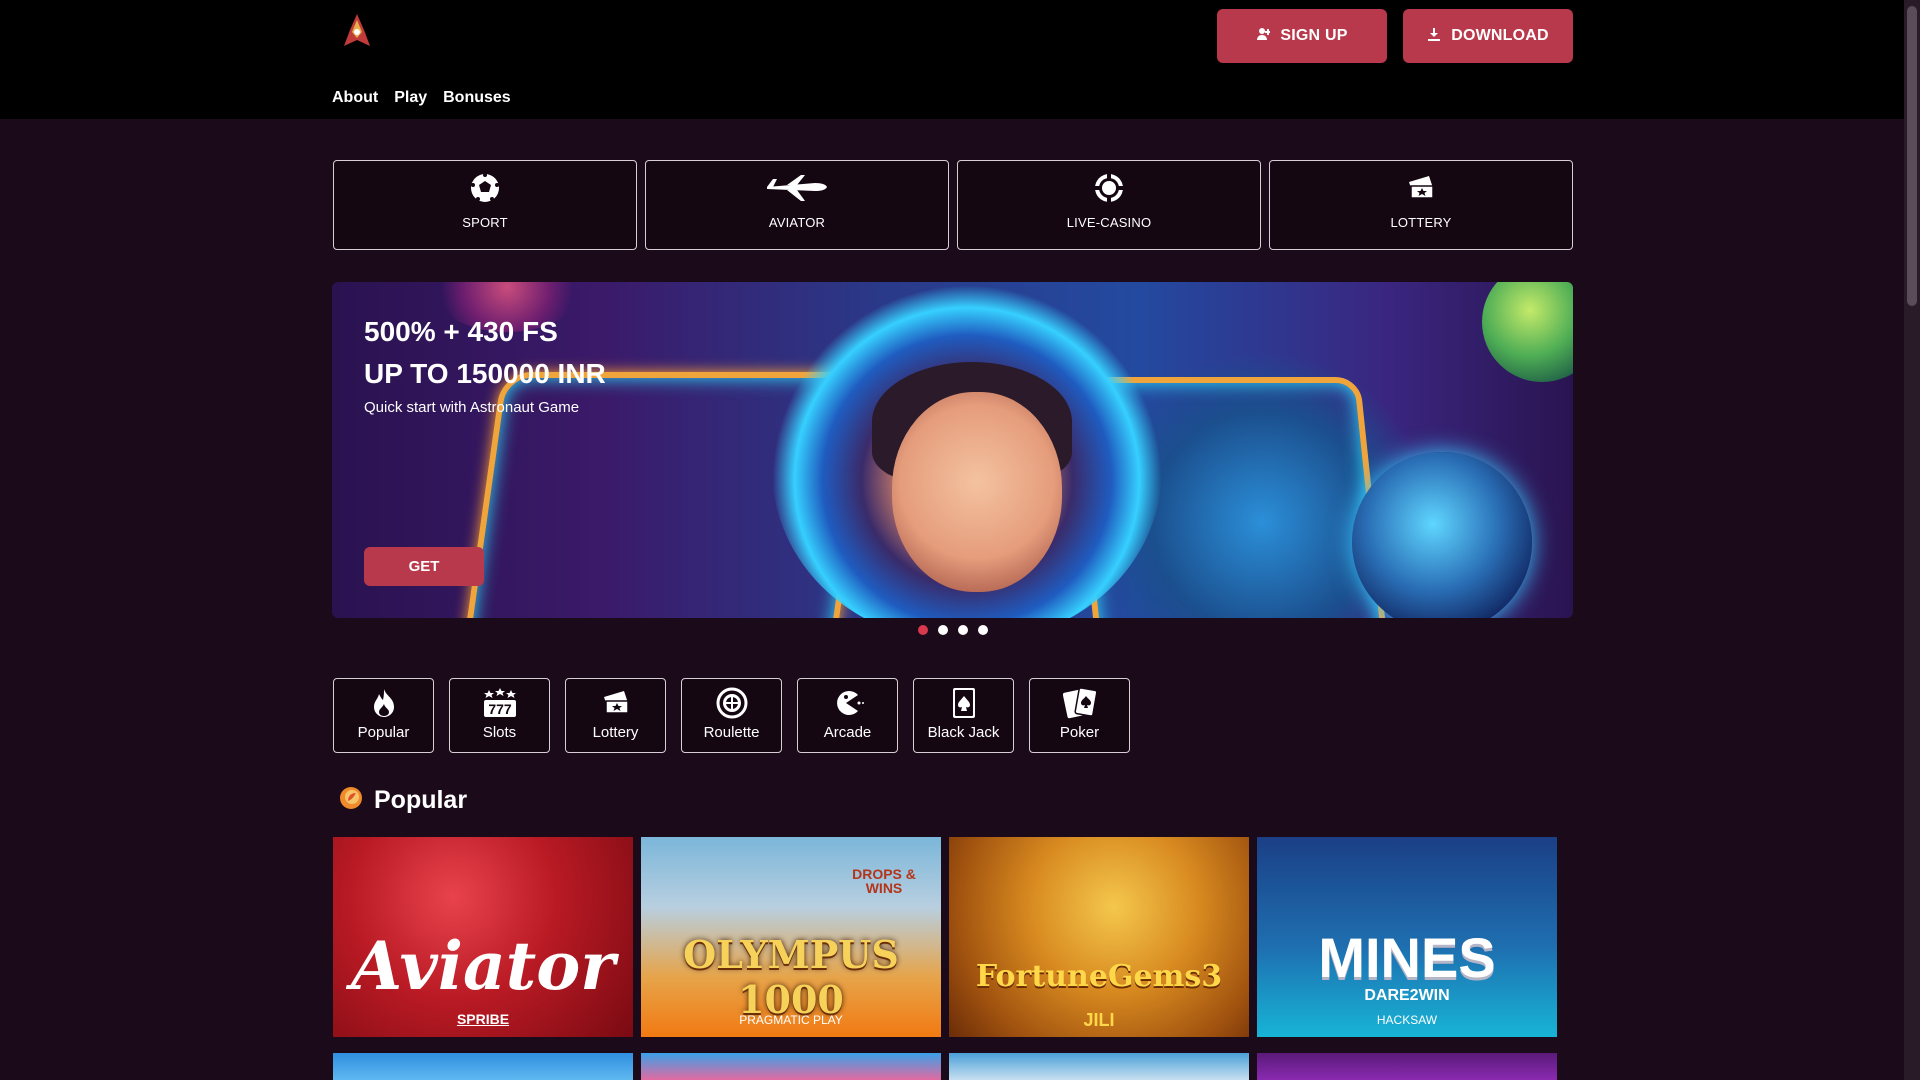 The height and width of the screenshot is (1080, 1920). Describe the element at coordinates (421, 800) in the screenshot. I see `popular-title: Popular` at that location.